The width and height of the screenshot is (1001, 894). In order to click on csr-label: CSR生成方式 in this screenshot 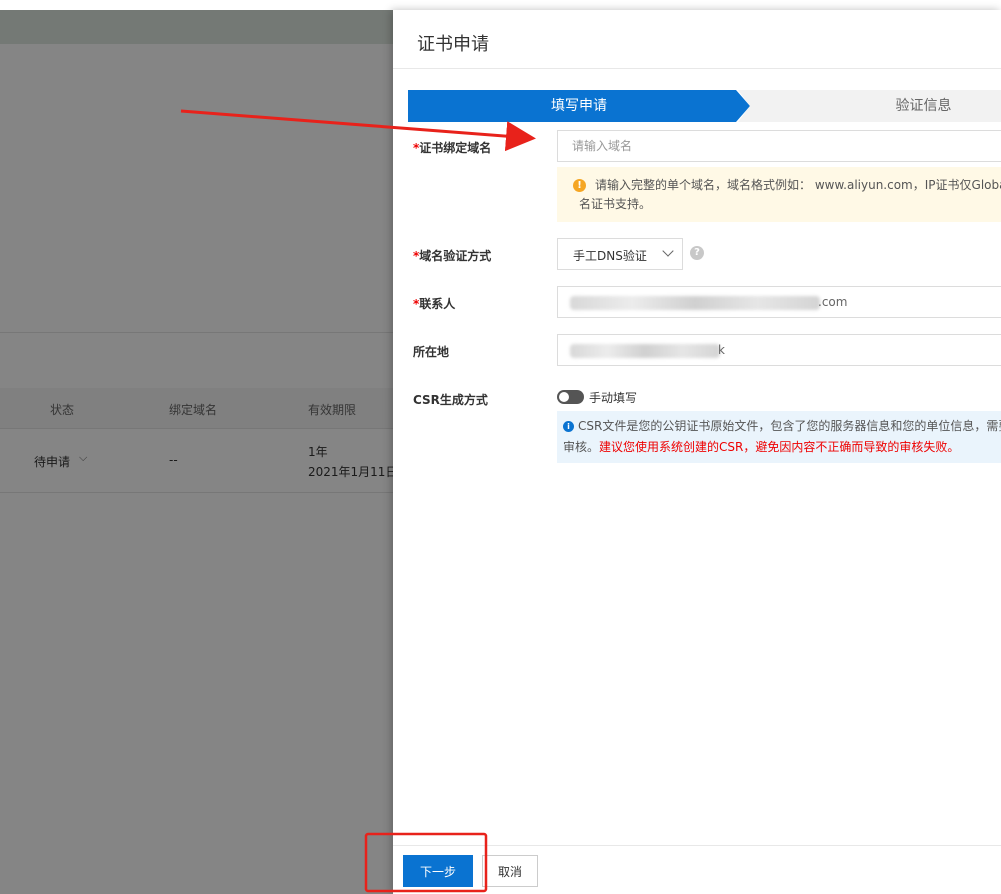, I will do `click(450, 400)`.